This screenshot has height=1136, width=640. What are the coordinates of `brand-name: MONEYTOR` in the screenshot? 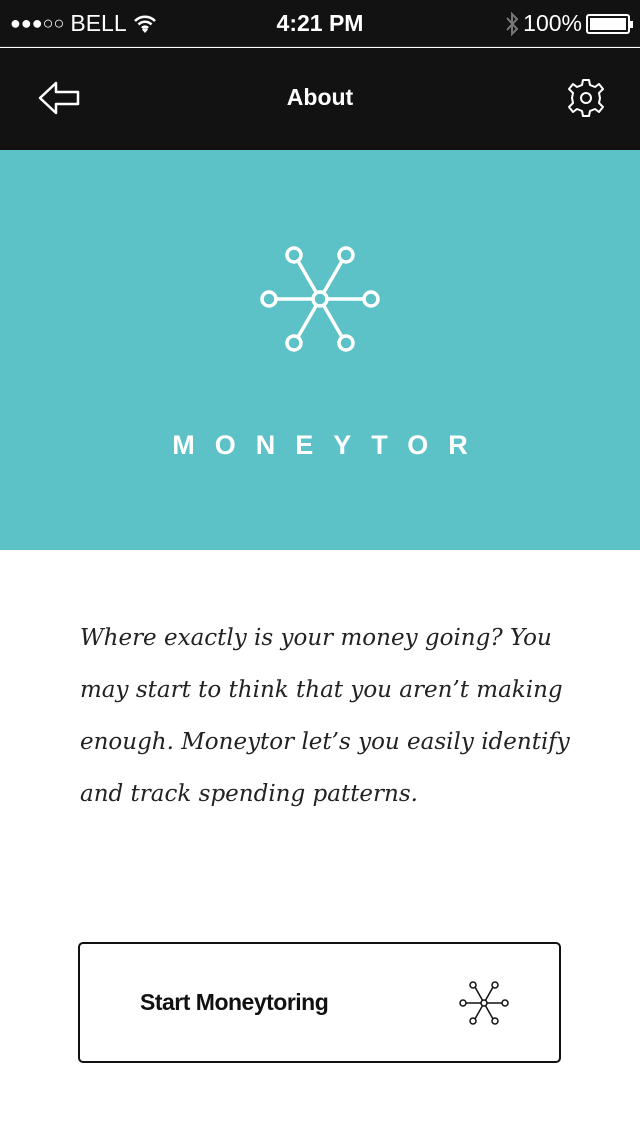 It's located at (330, 445).